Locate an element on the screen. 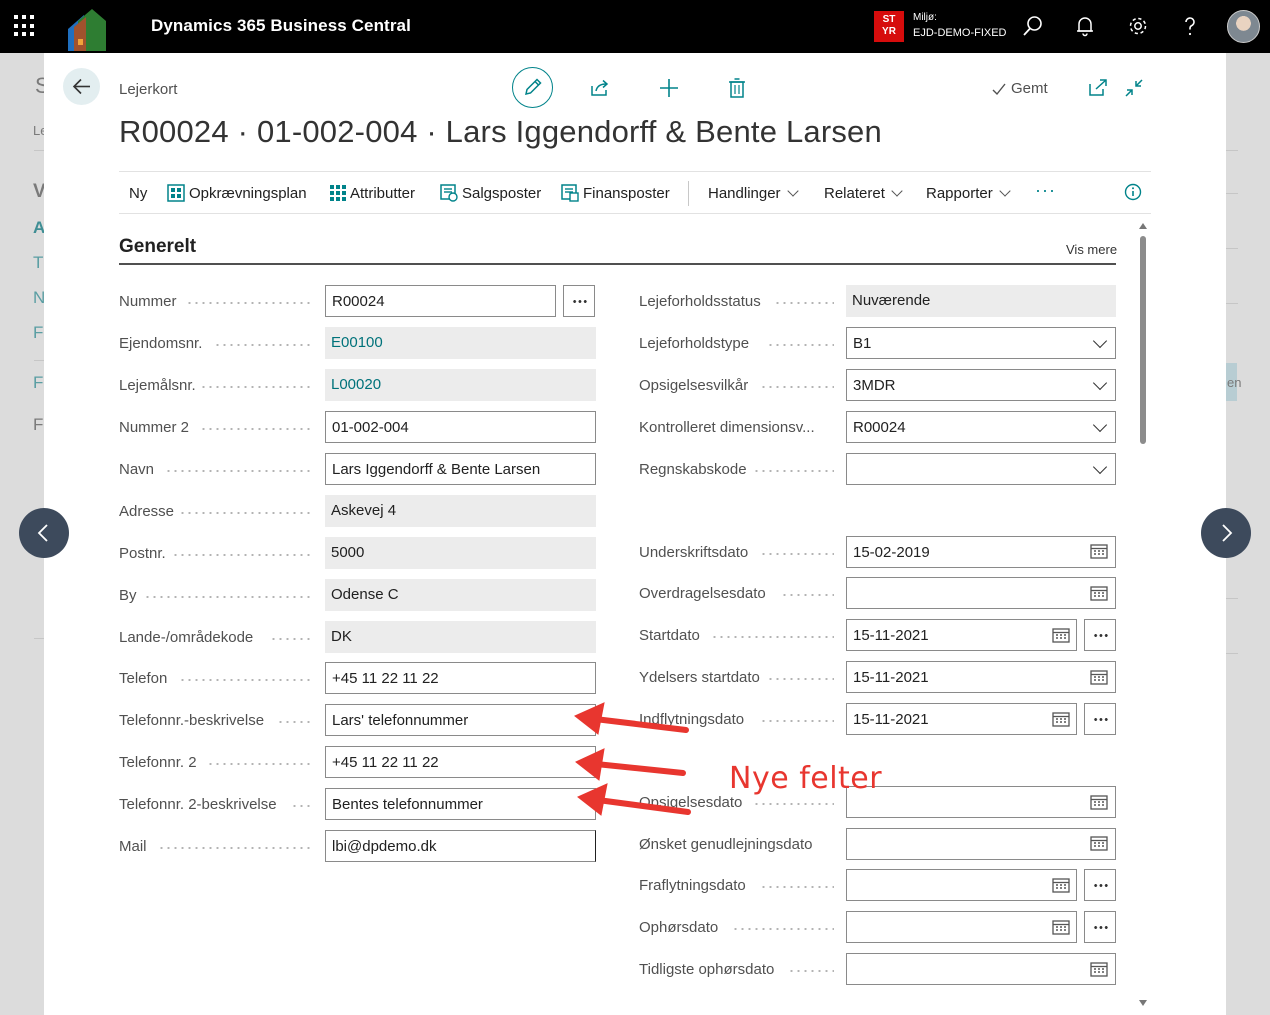 This screenshot has height=1015, width=1270. sales-entries-action: Salgsposter is located at coordinates (501, 193).